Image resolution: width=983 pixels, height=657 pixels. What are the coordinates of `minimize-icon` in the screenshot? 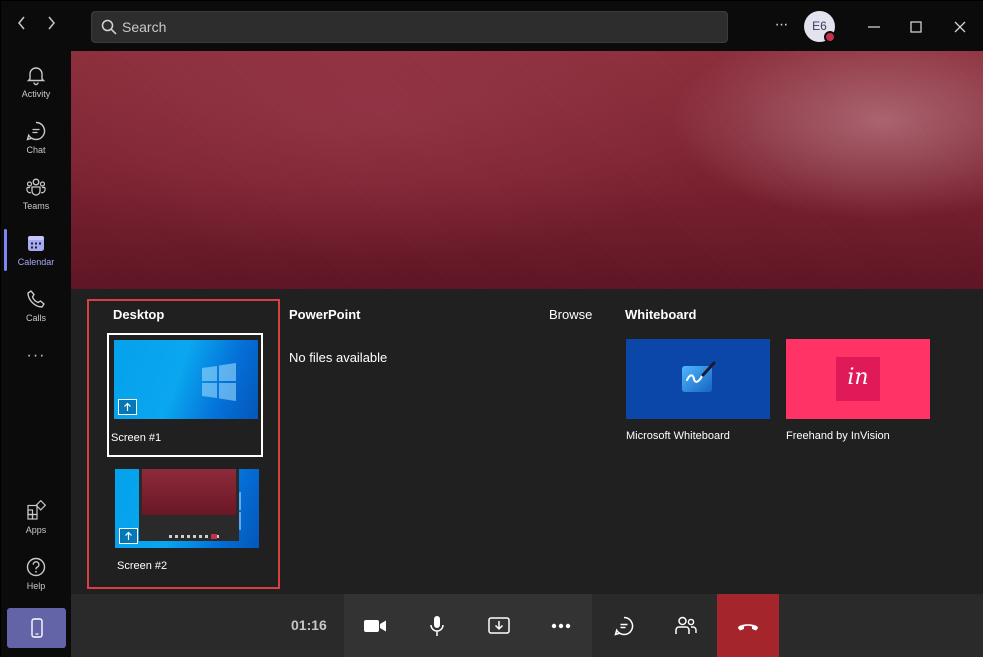 It's located at (874, 27).